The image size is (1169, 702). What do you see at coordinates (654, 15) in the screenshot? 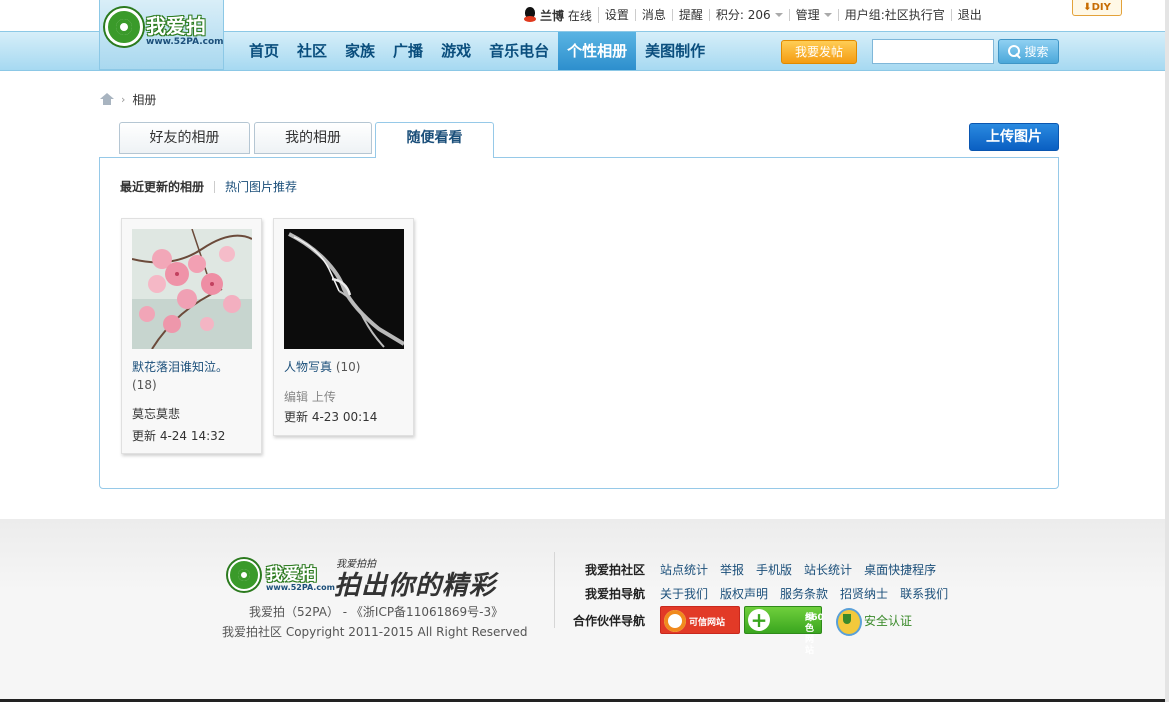
I see `messages-link: 消息` at bounding box center [654, 15].